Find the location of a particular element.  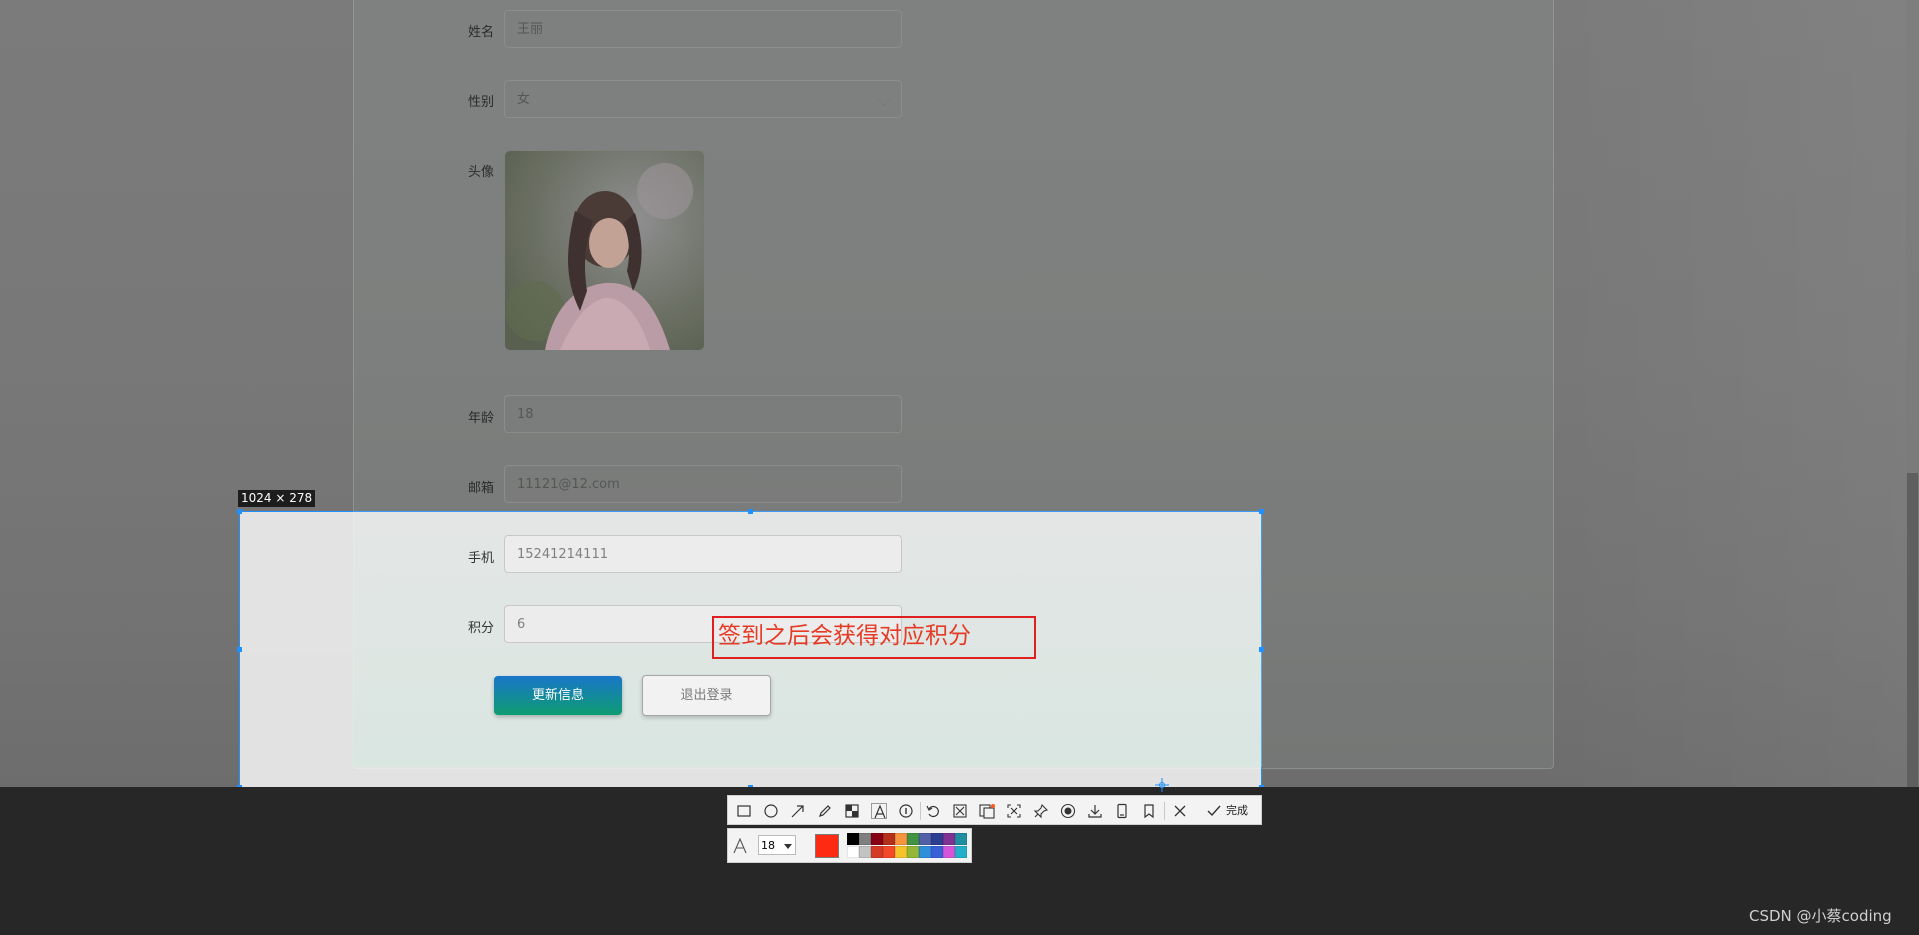

undo-icon is located at coordinates (933, 811).